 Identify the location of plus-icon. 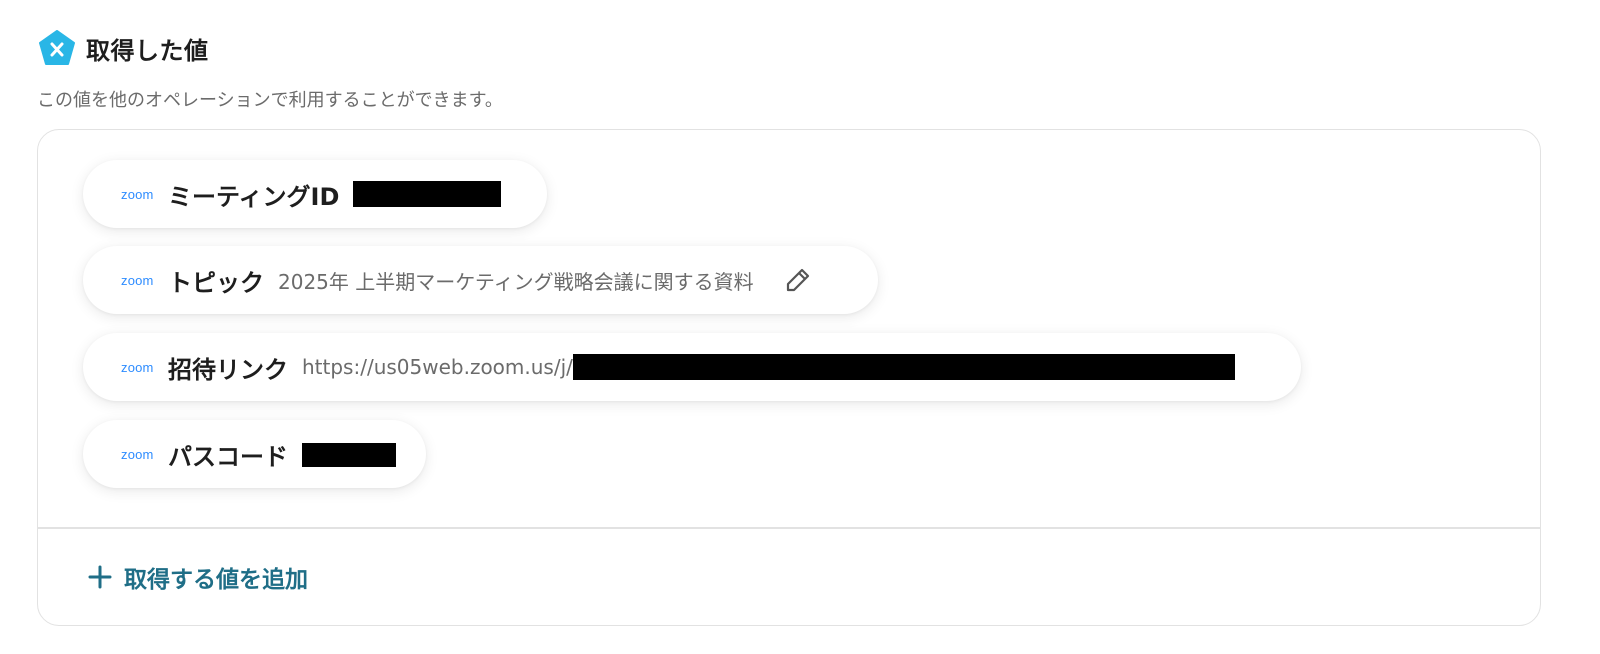
(100, 577).